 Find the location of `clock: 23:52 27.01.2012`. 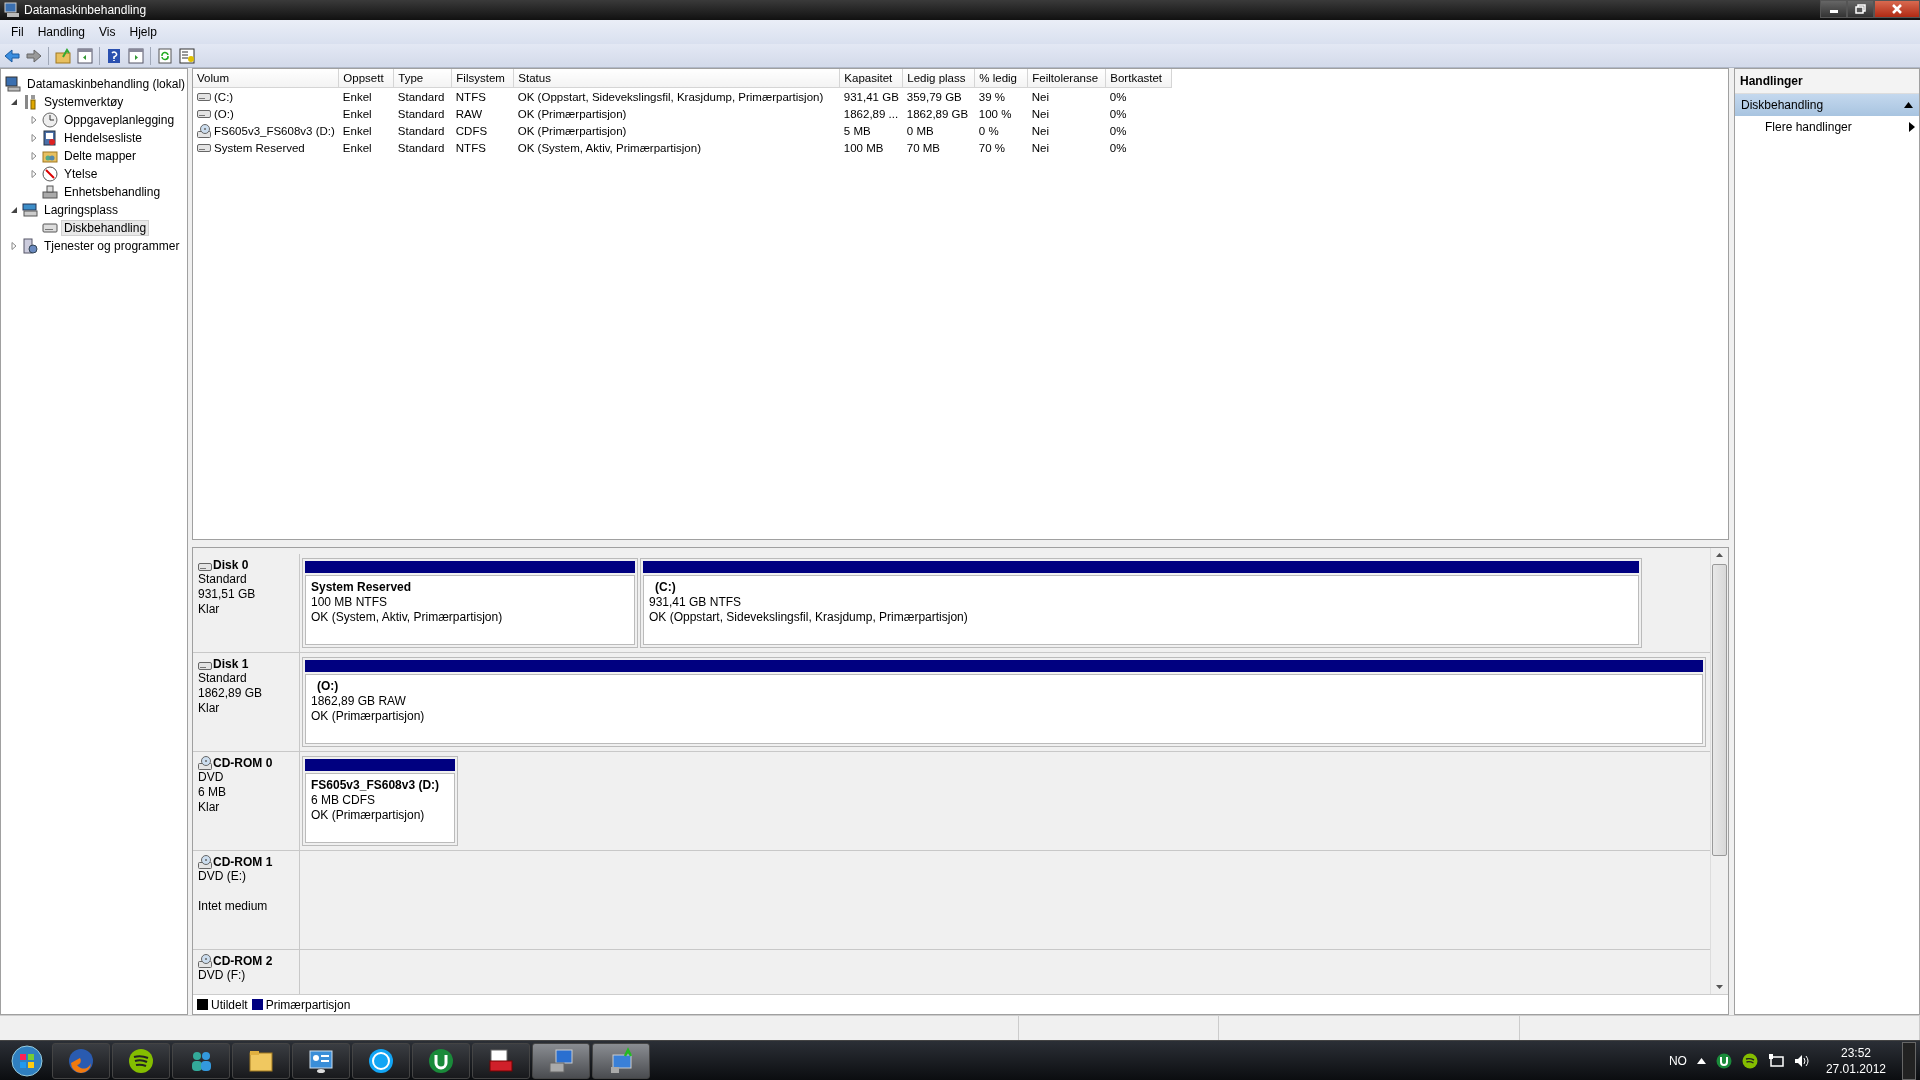

clock: 23:52 27.01.2012 is located at coordinates (1855, 1060).